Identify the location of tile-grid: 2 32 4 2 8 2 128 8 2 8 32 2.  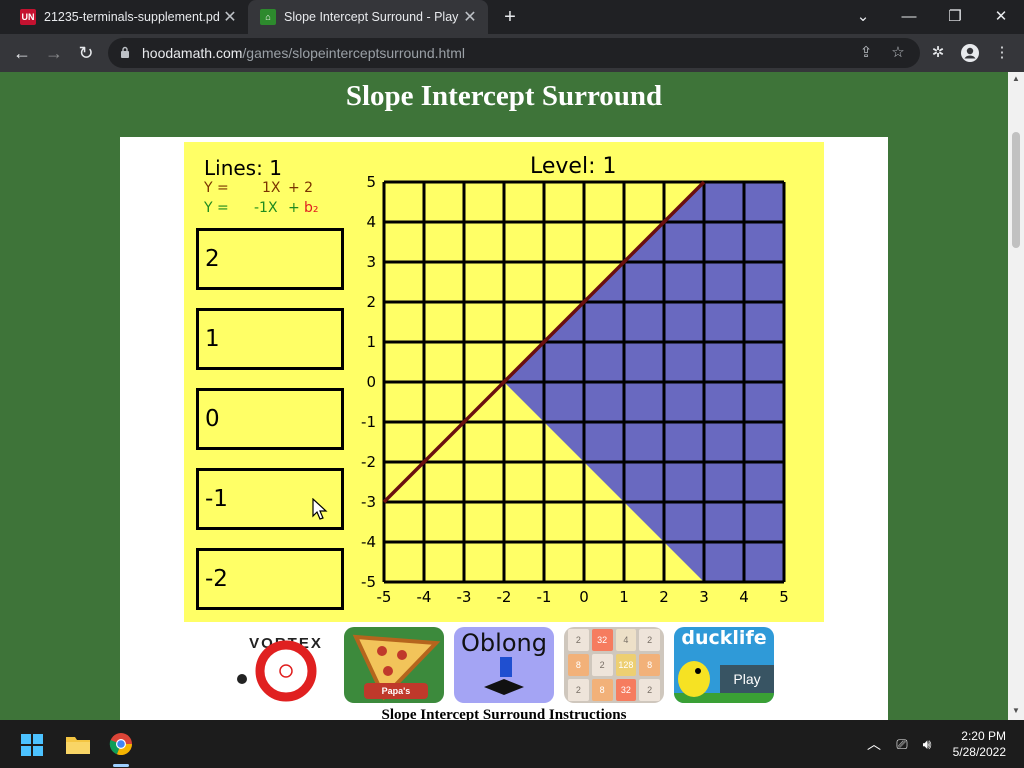
(614, 665).